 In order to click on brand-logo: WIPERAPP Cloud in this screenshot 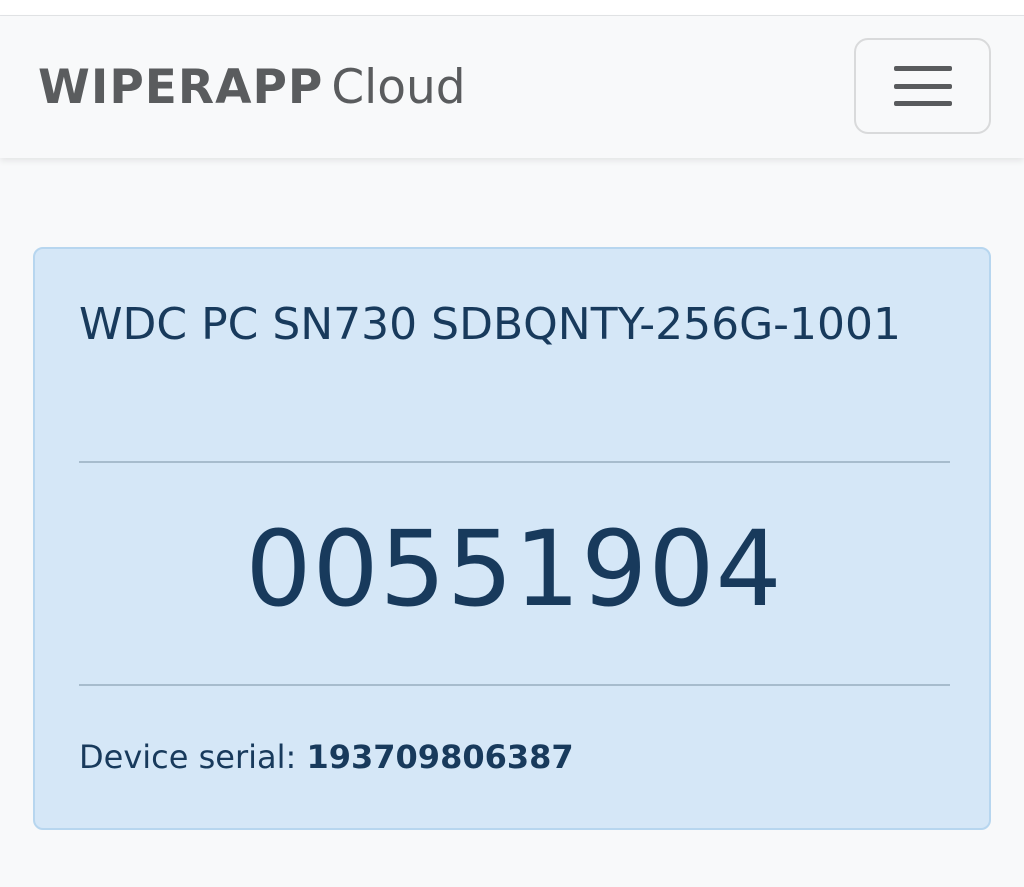, I will do `click(252, 90)`.